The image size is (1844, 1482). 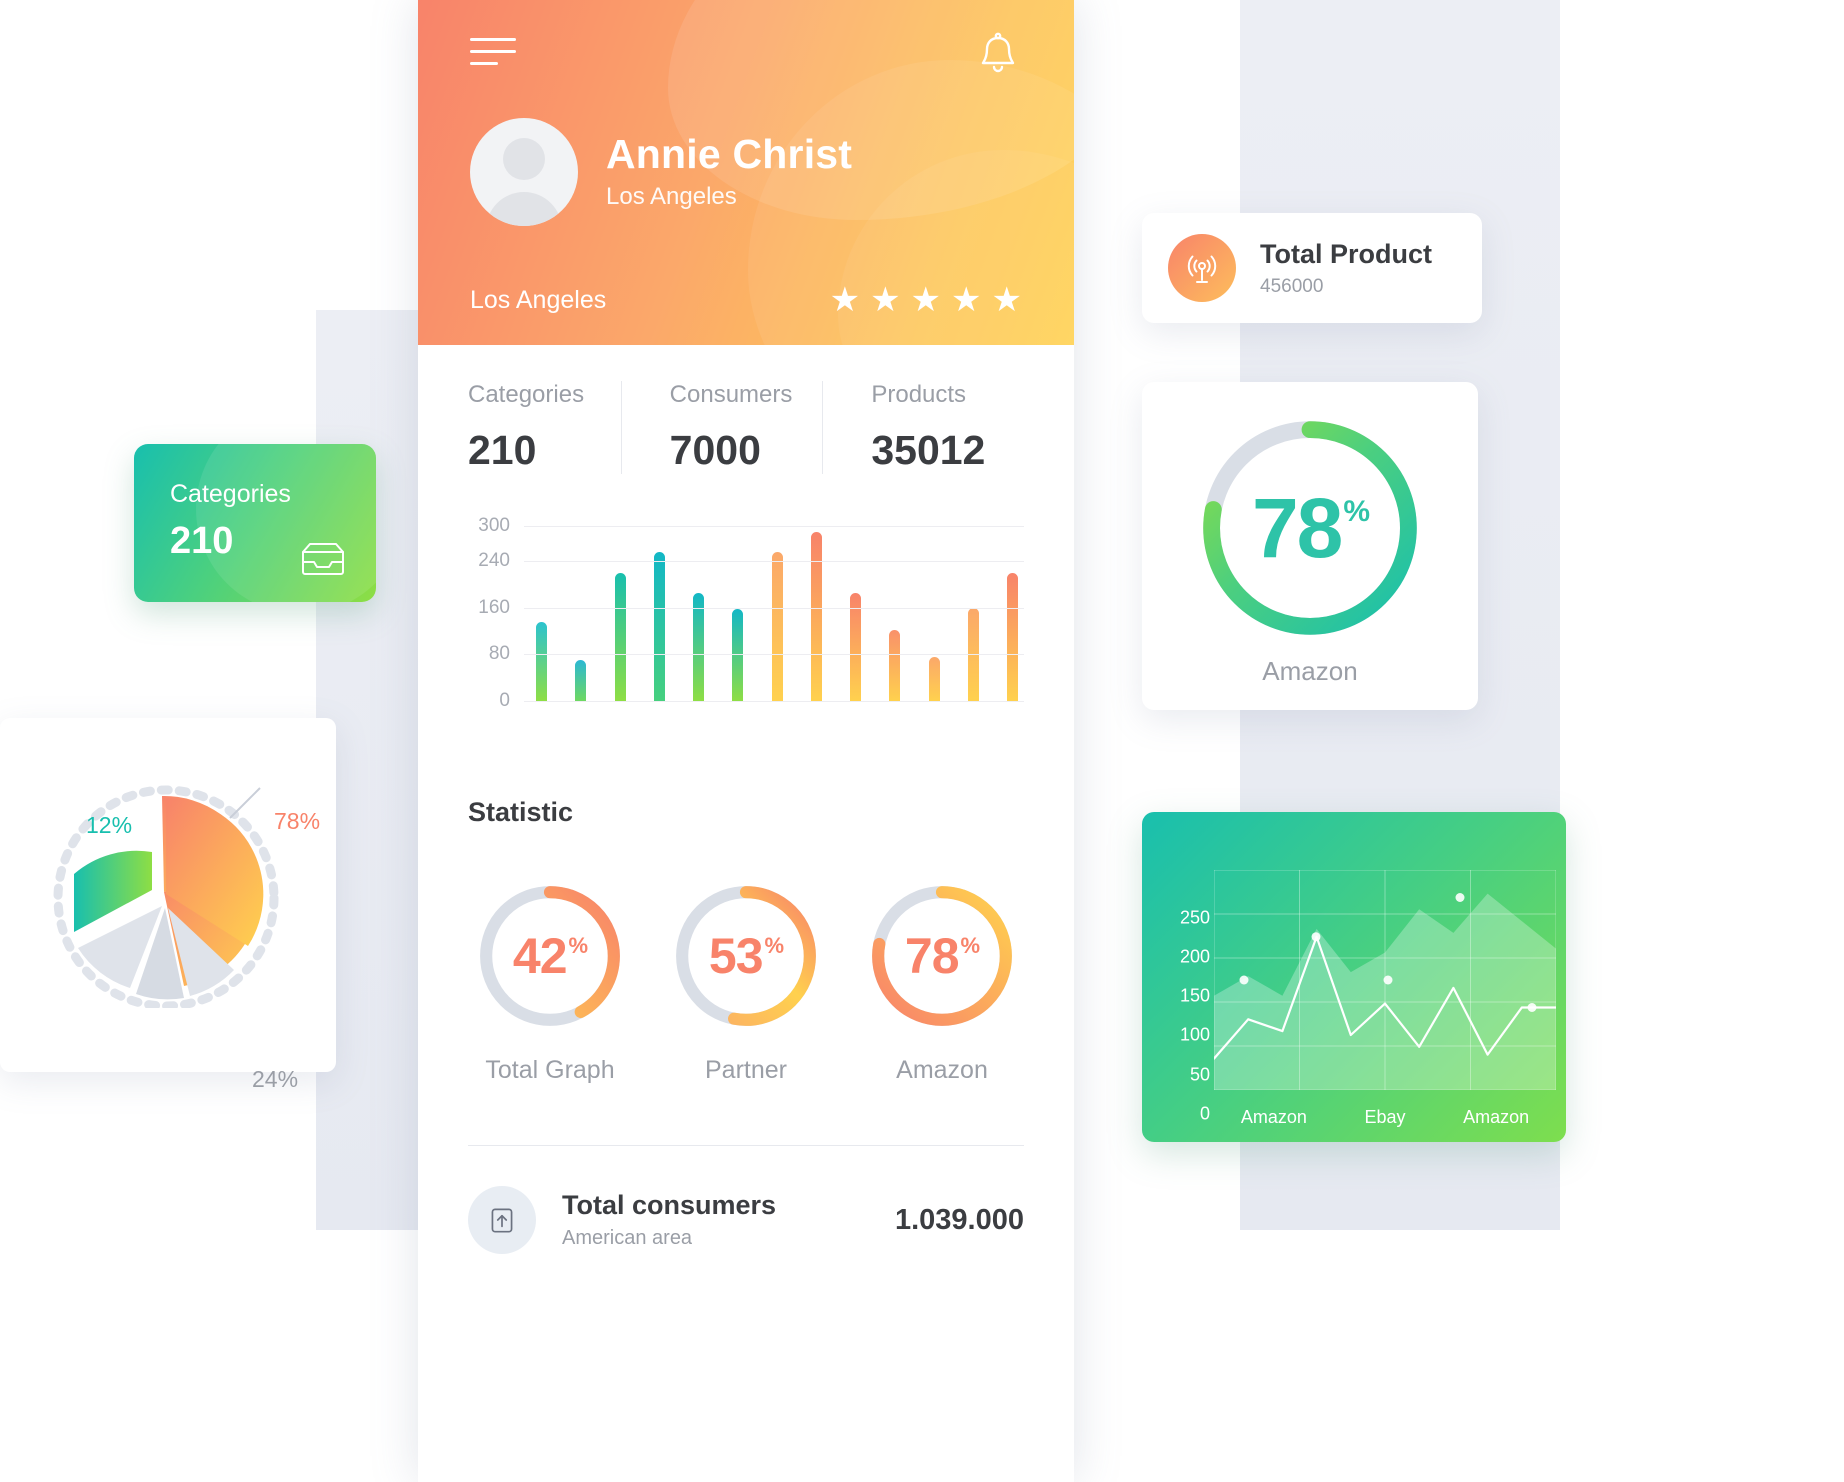 I want to click on gauge-ring: 42%, so click(x=550, y=956).